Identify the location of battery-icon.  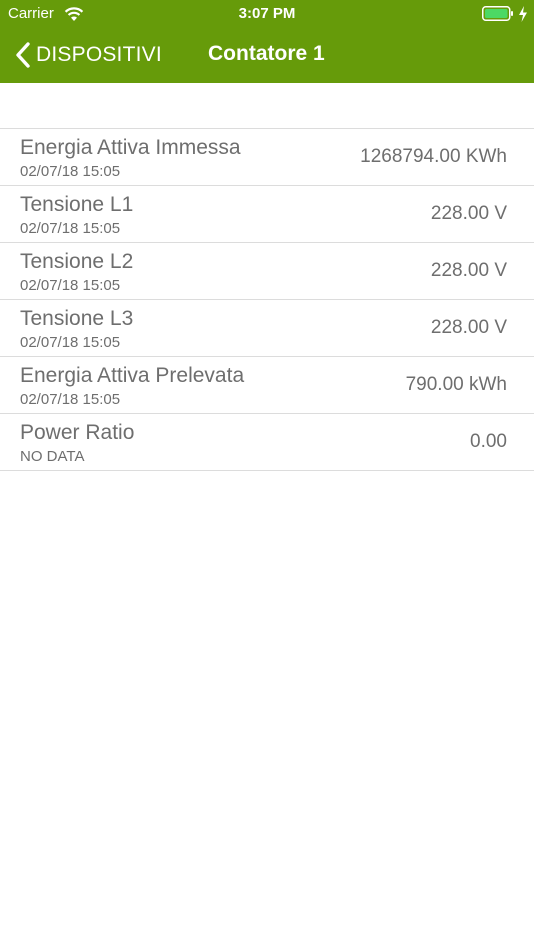
(497, 13).